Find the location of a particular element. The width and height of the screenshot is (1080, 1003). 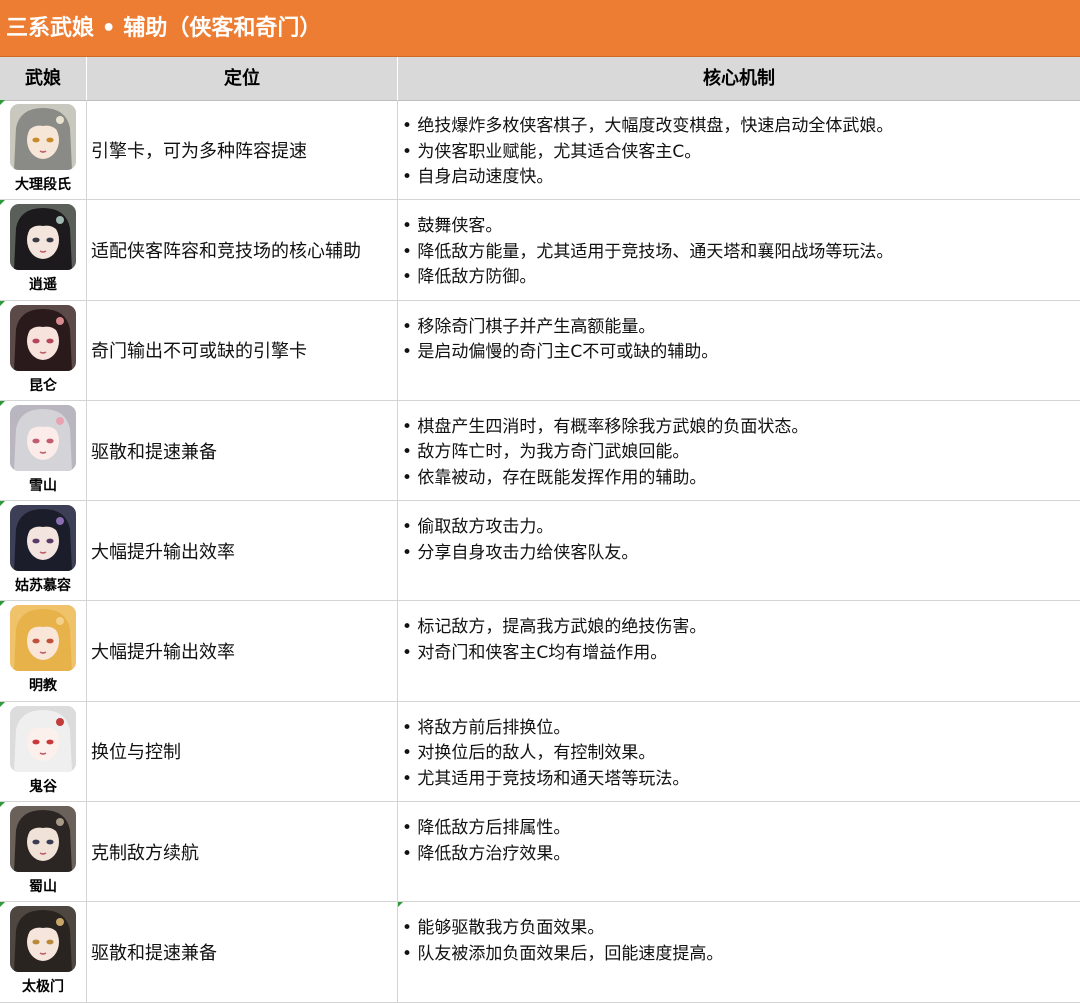

table-row: 蜀山 克制敌方续航 • 降低敌方后排属性。 • 降低敌方治疗效果。 is located at coordinates (540, 852).